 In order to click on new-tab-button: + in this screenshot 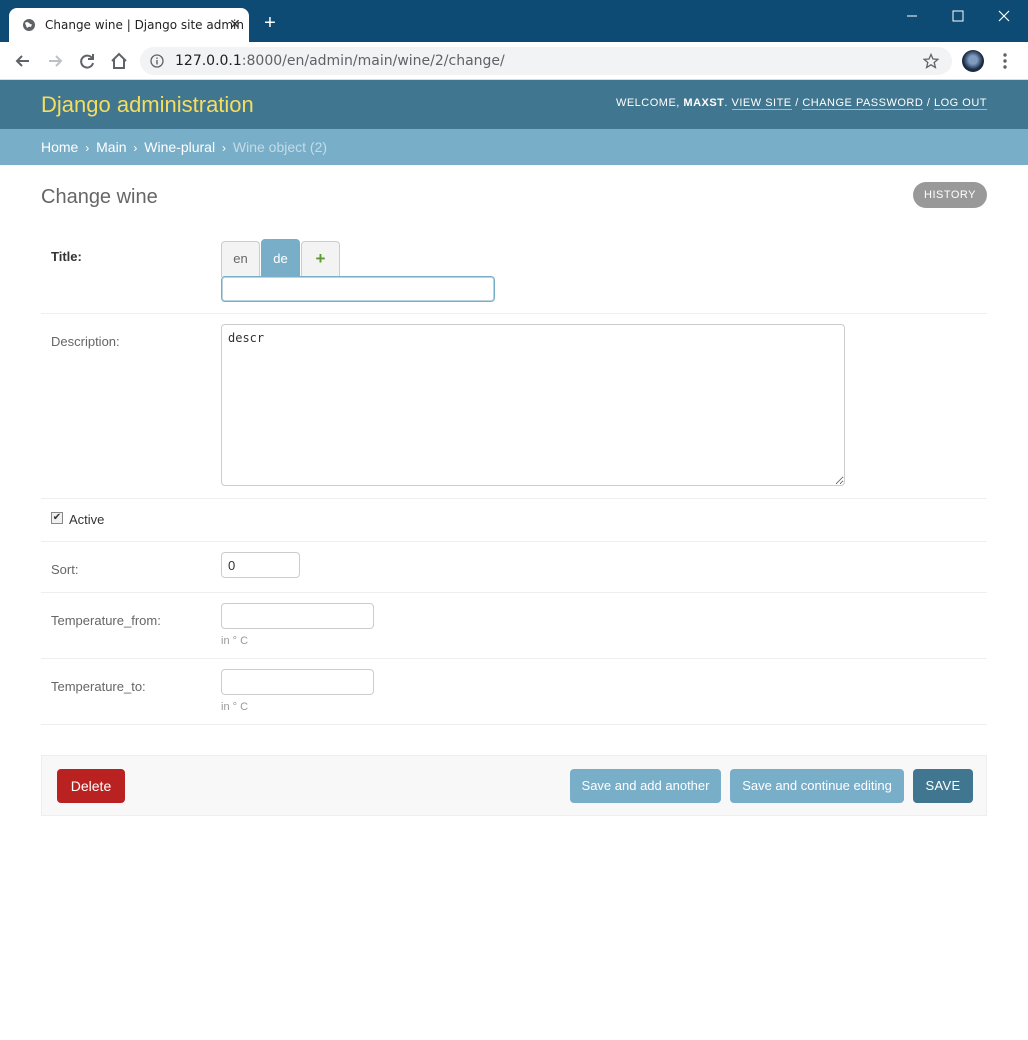, I will do `click(270, 23)`.